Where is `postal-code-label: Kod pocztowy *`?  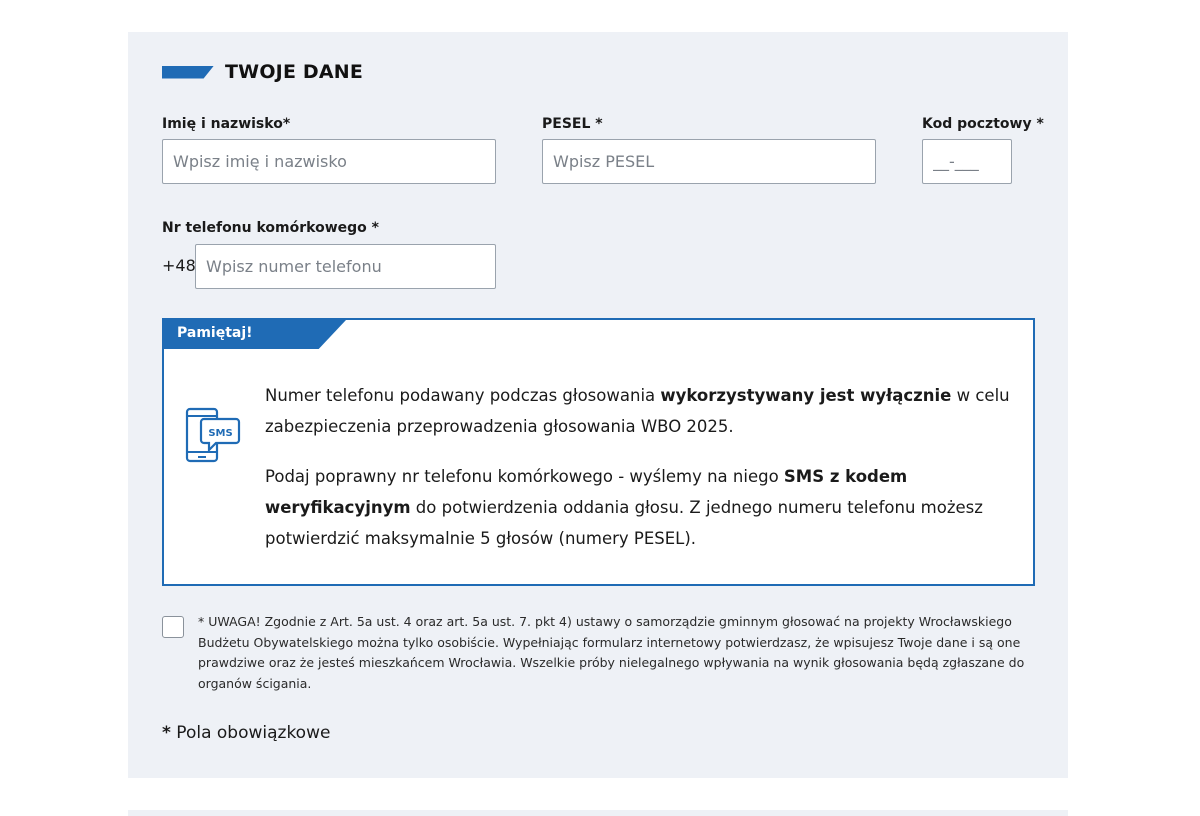
postal-code-label: Kod pocztowy * is located at coordinates (983, 124).